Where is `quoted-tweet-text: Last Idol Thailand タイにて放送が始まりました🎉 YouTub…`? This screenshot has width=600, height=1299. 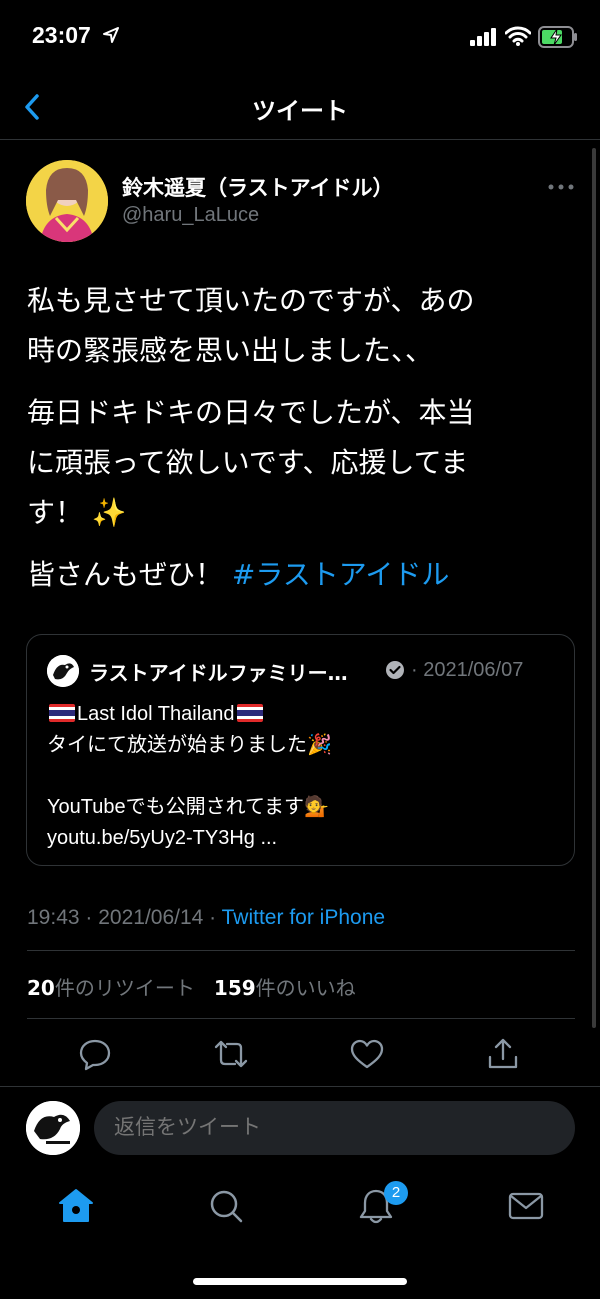 quoted-tweet-text: Last Idol Thailand タイにて放送が始まりました🎉 YouTub… is located at coordinates (297, 776).